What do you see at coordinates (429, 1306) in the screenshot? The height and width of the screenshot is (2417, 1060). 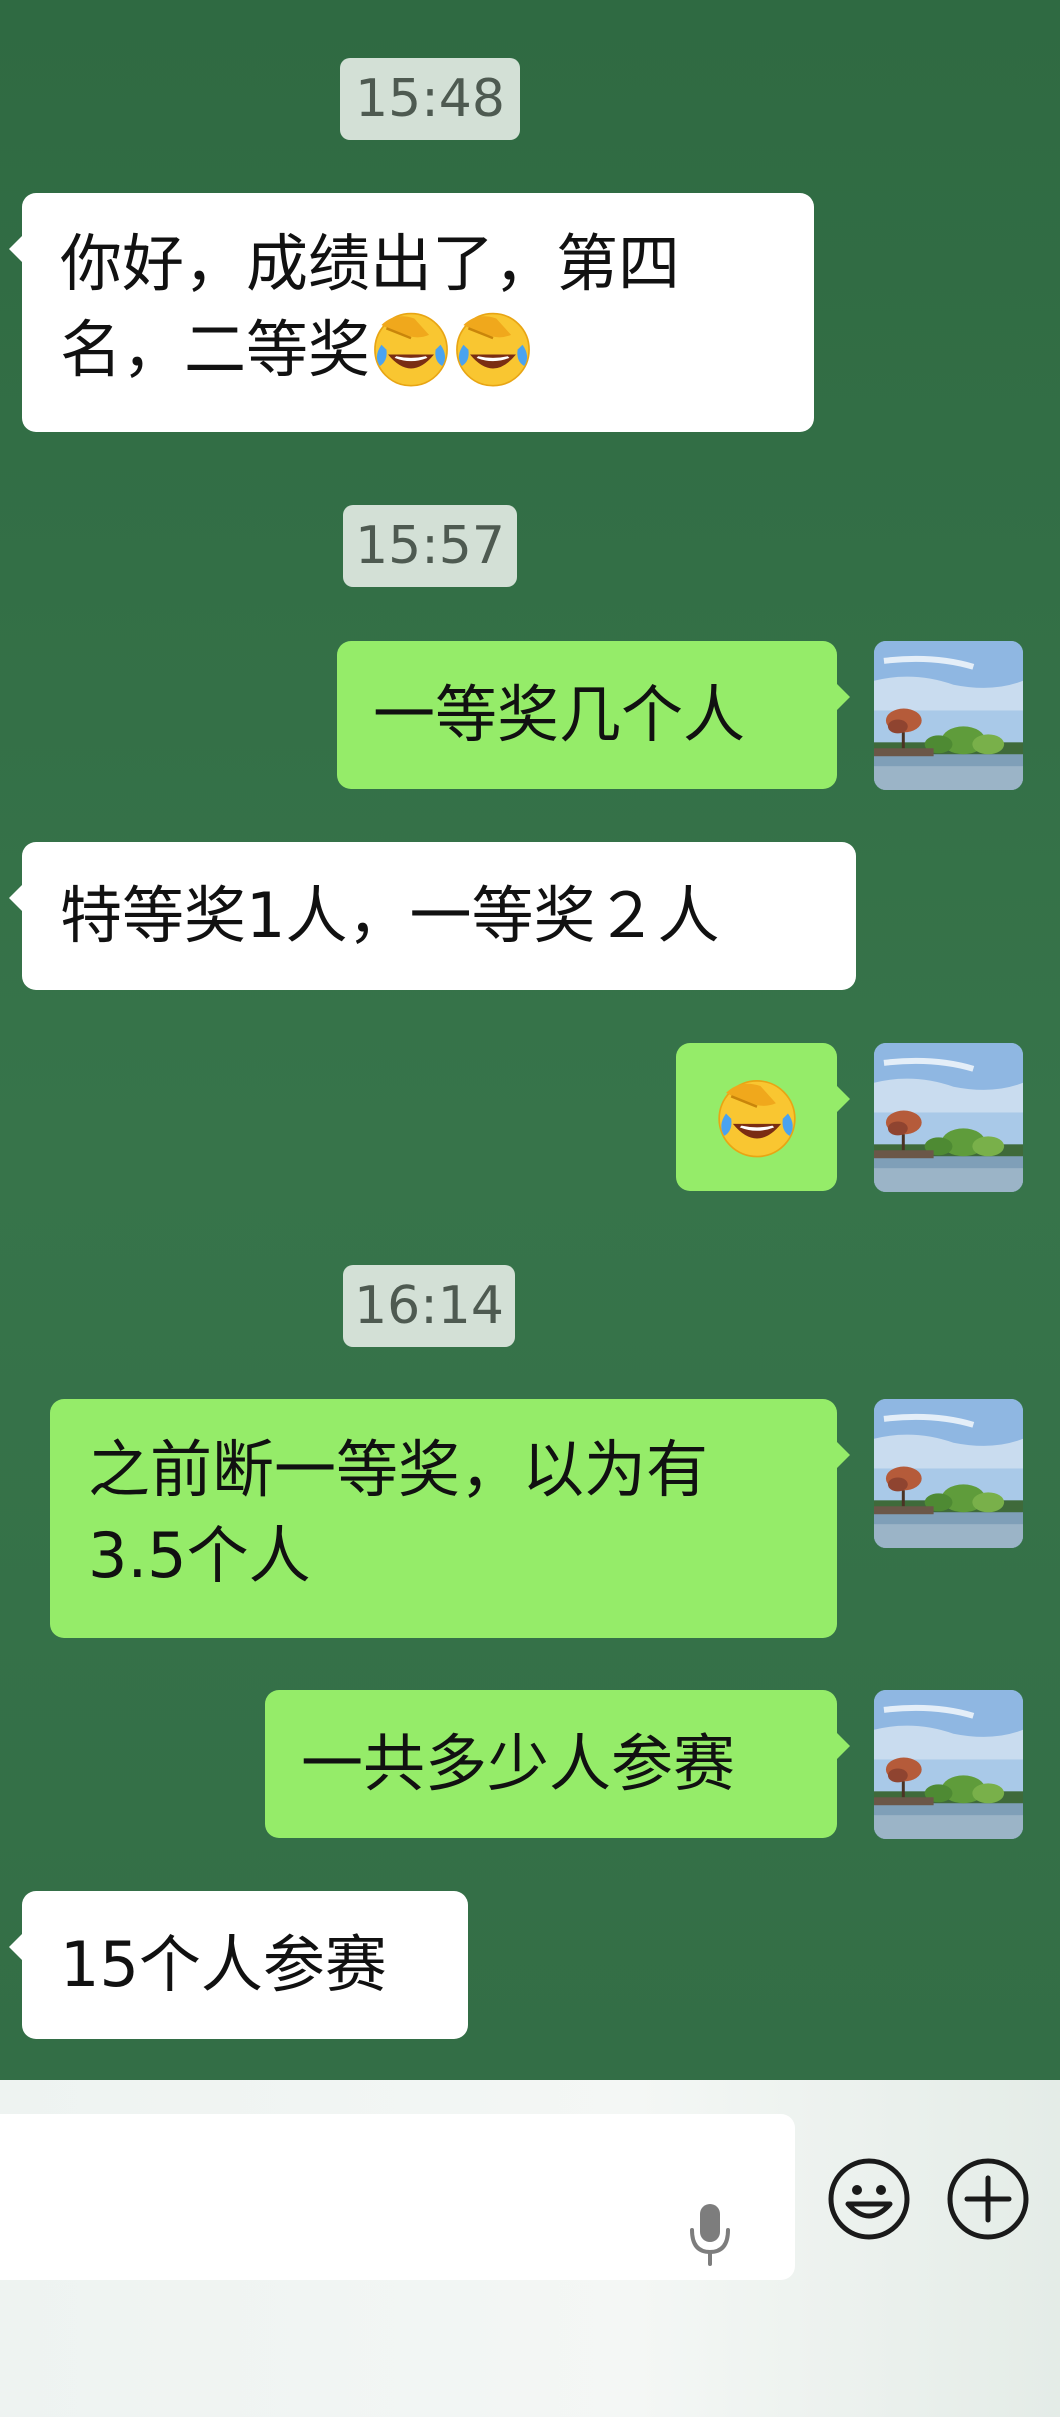 I see `timestamp: 16:14` at bounding box center [429, 1306].